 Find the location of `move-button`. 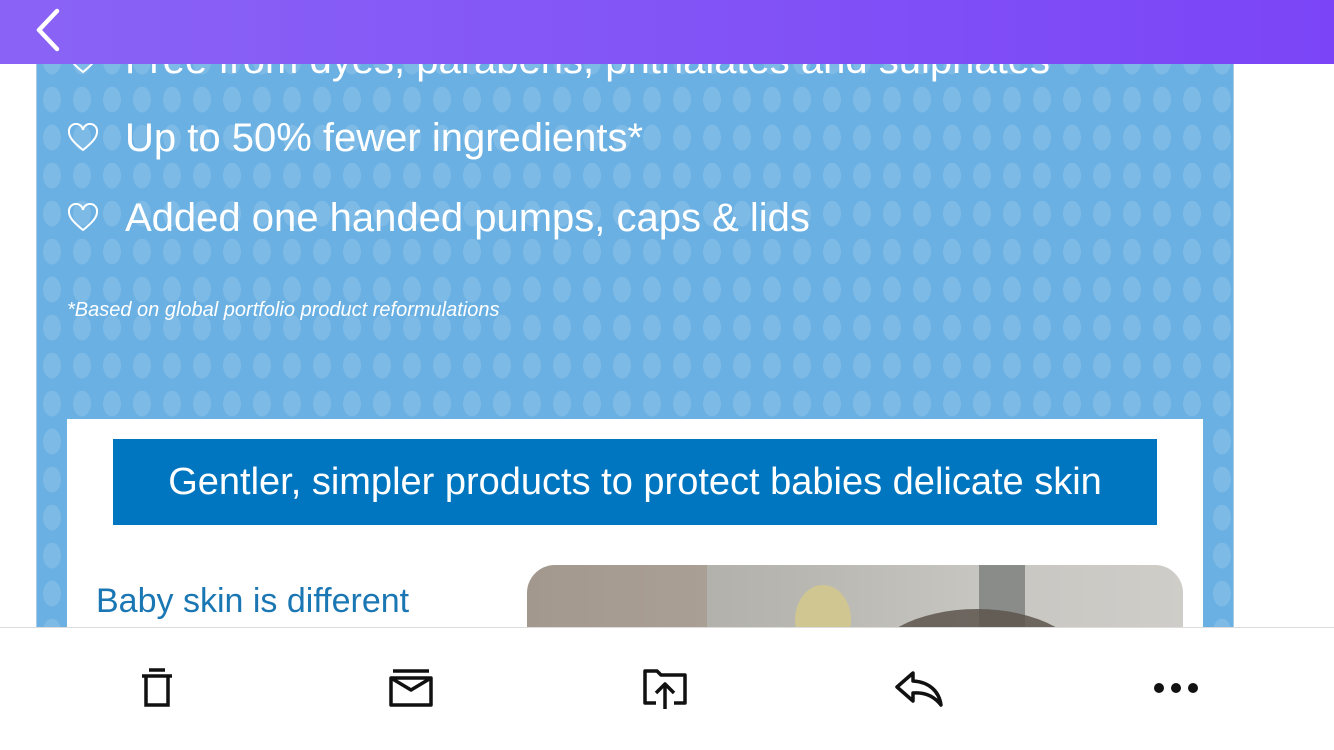

move-button is located at coordinates (665, 690).